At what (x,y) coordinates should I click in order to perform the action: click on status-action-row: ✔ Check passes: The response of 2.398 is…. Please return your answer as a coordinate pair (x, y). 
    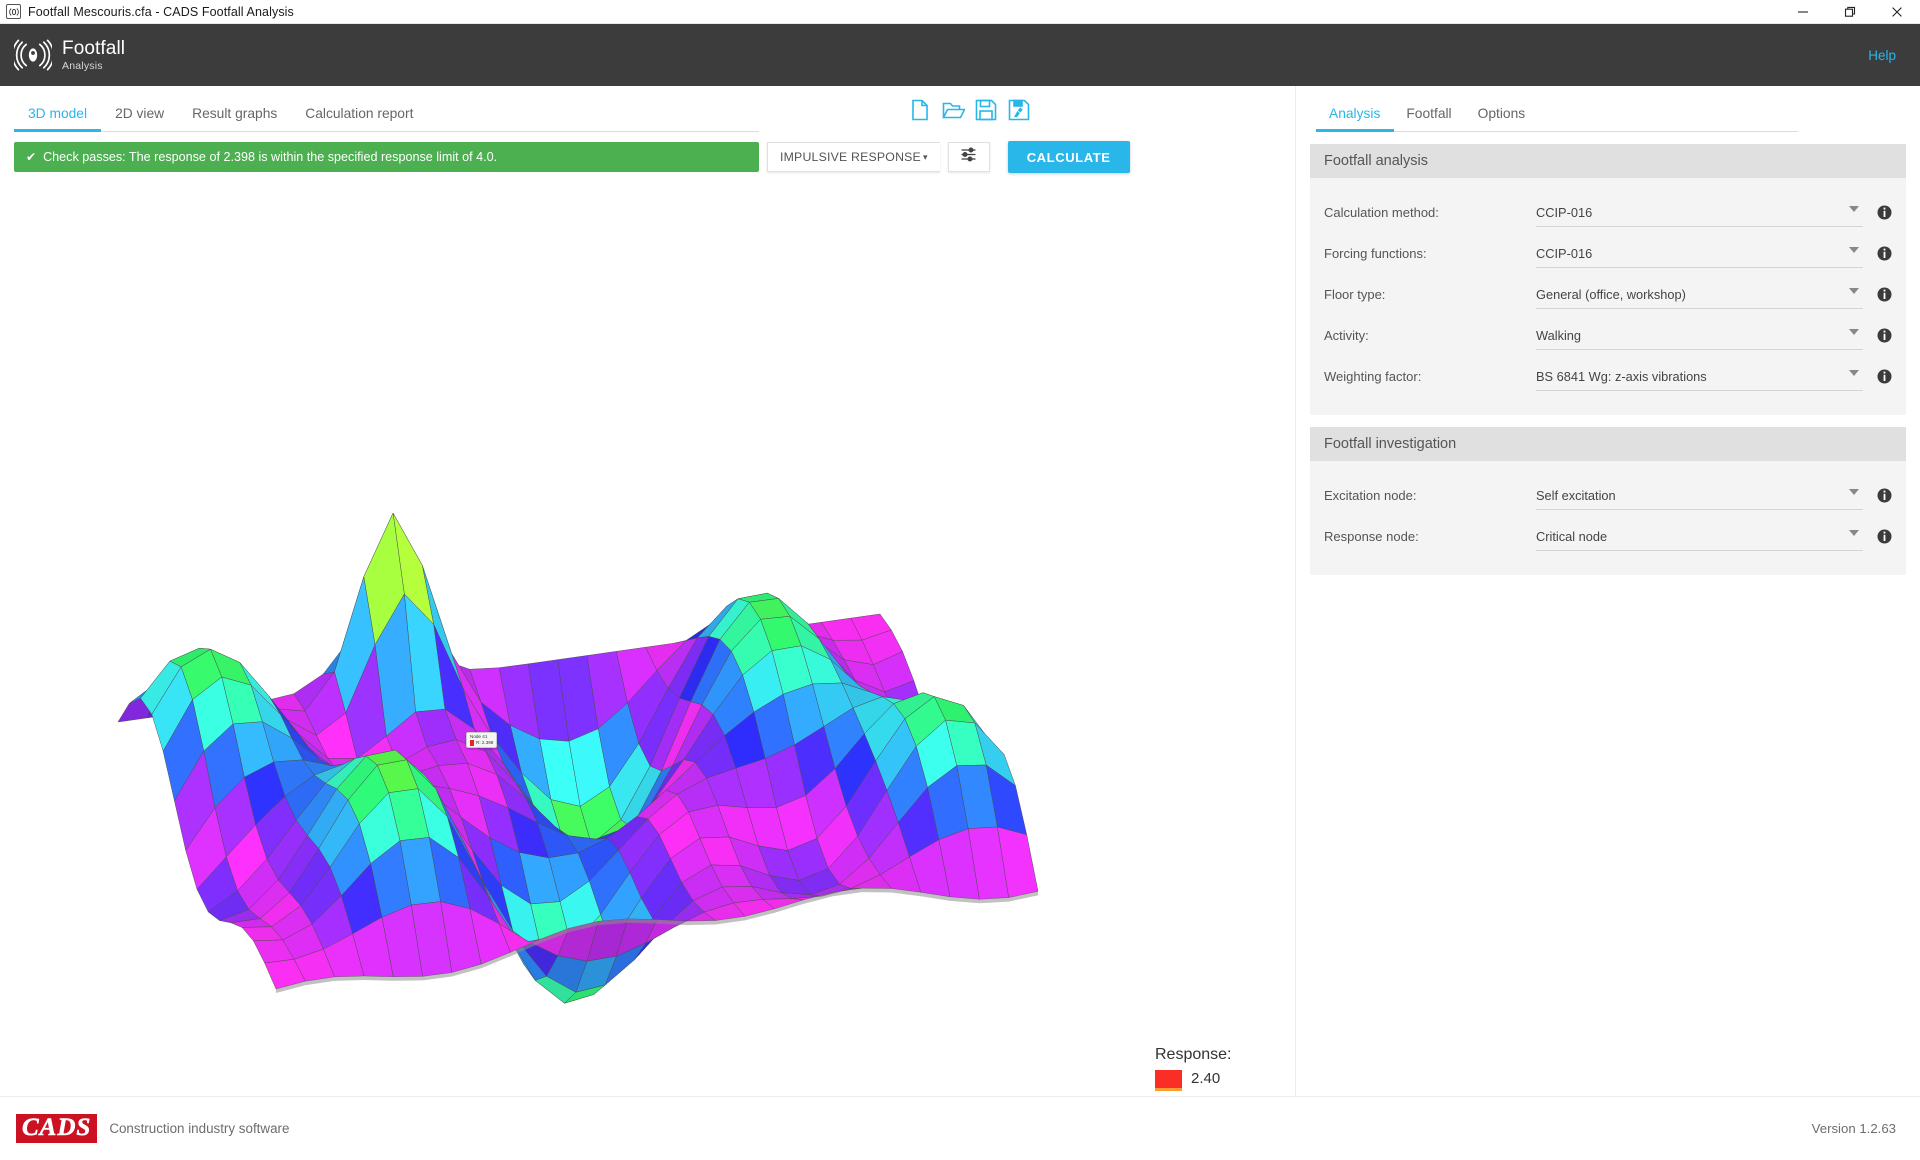
    Looking at the image, I should click on (647, 152).